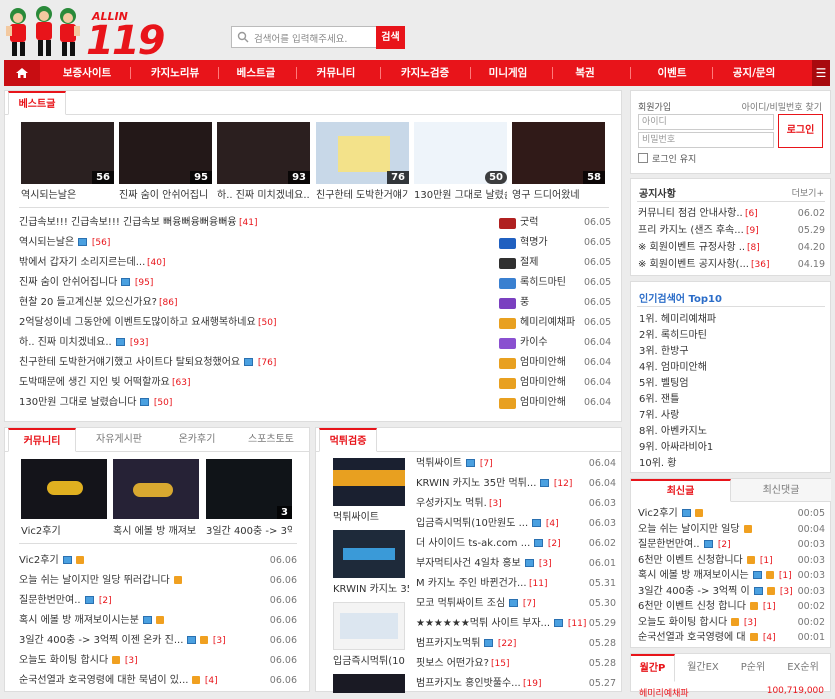  I want to click on row-title: 오늘 쉬는 날이지만 일당 뛰러갑니다, so click(94, 581).